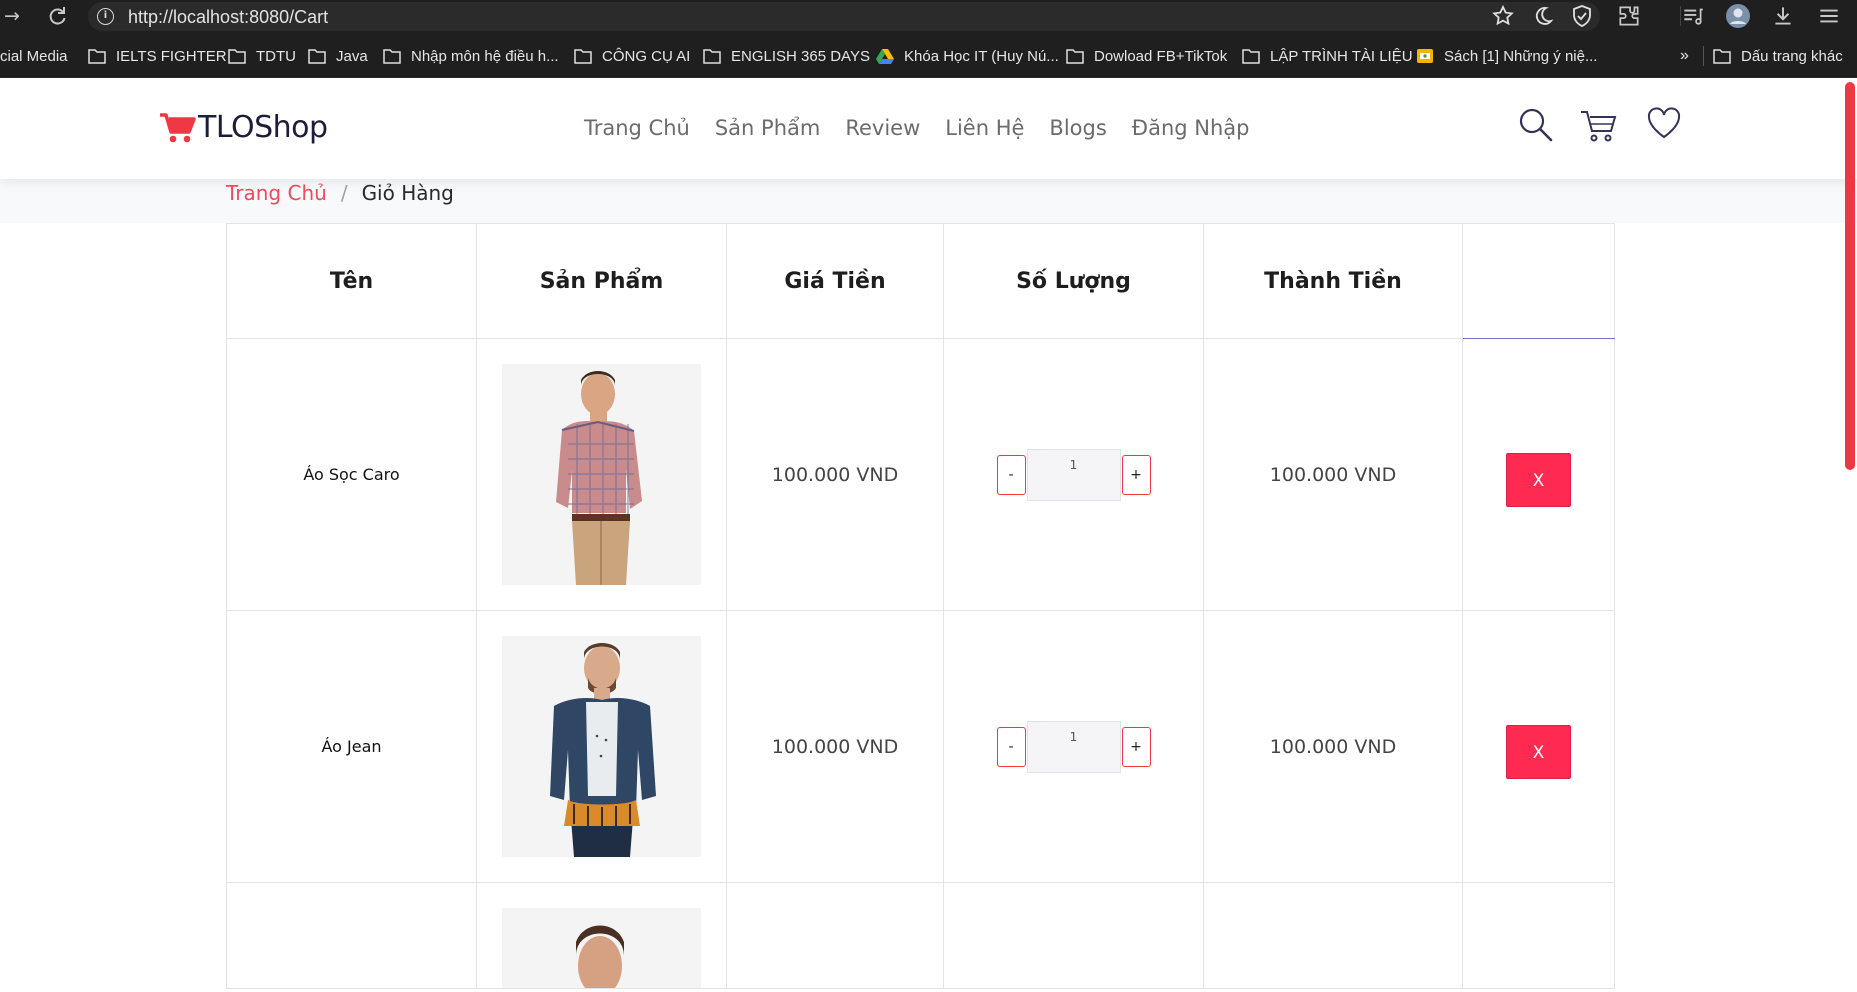 The image size is (1857, 992). I want to click on bookmark-item: IELTS FIGHTER, so click(157, 56).